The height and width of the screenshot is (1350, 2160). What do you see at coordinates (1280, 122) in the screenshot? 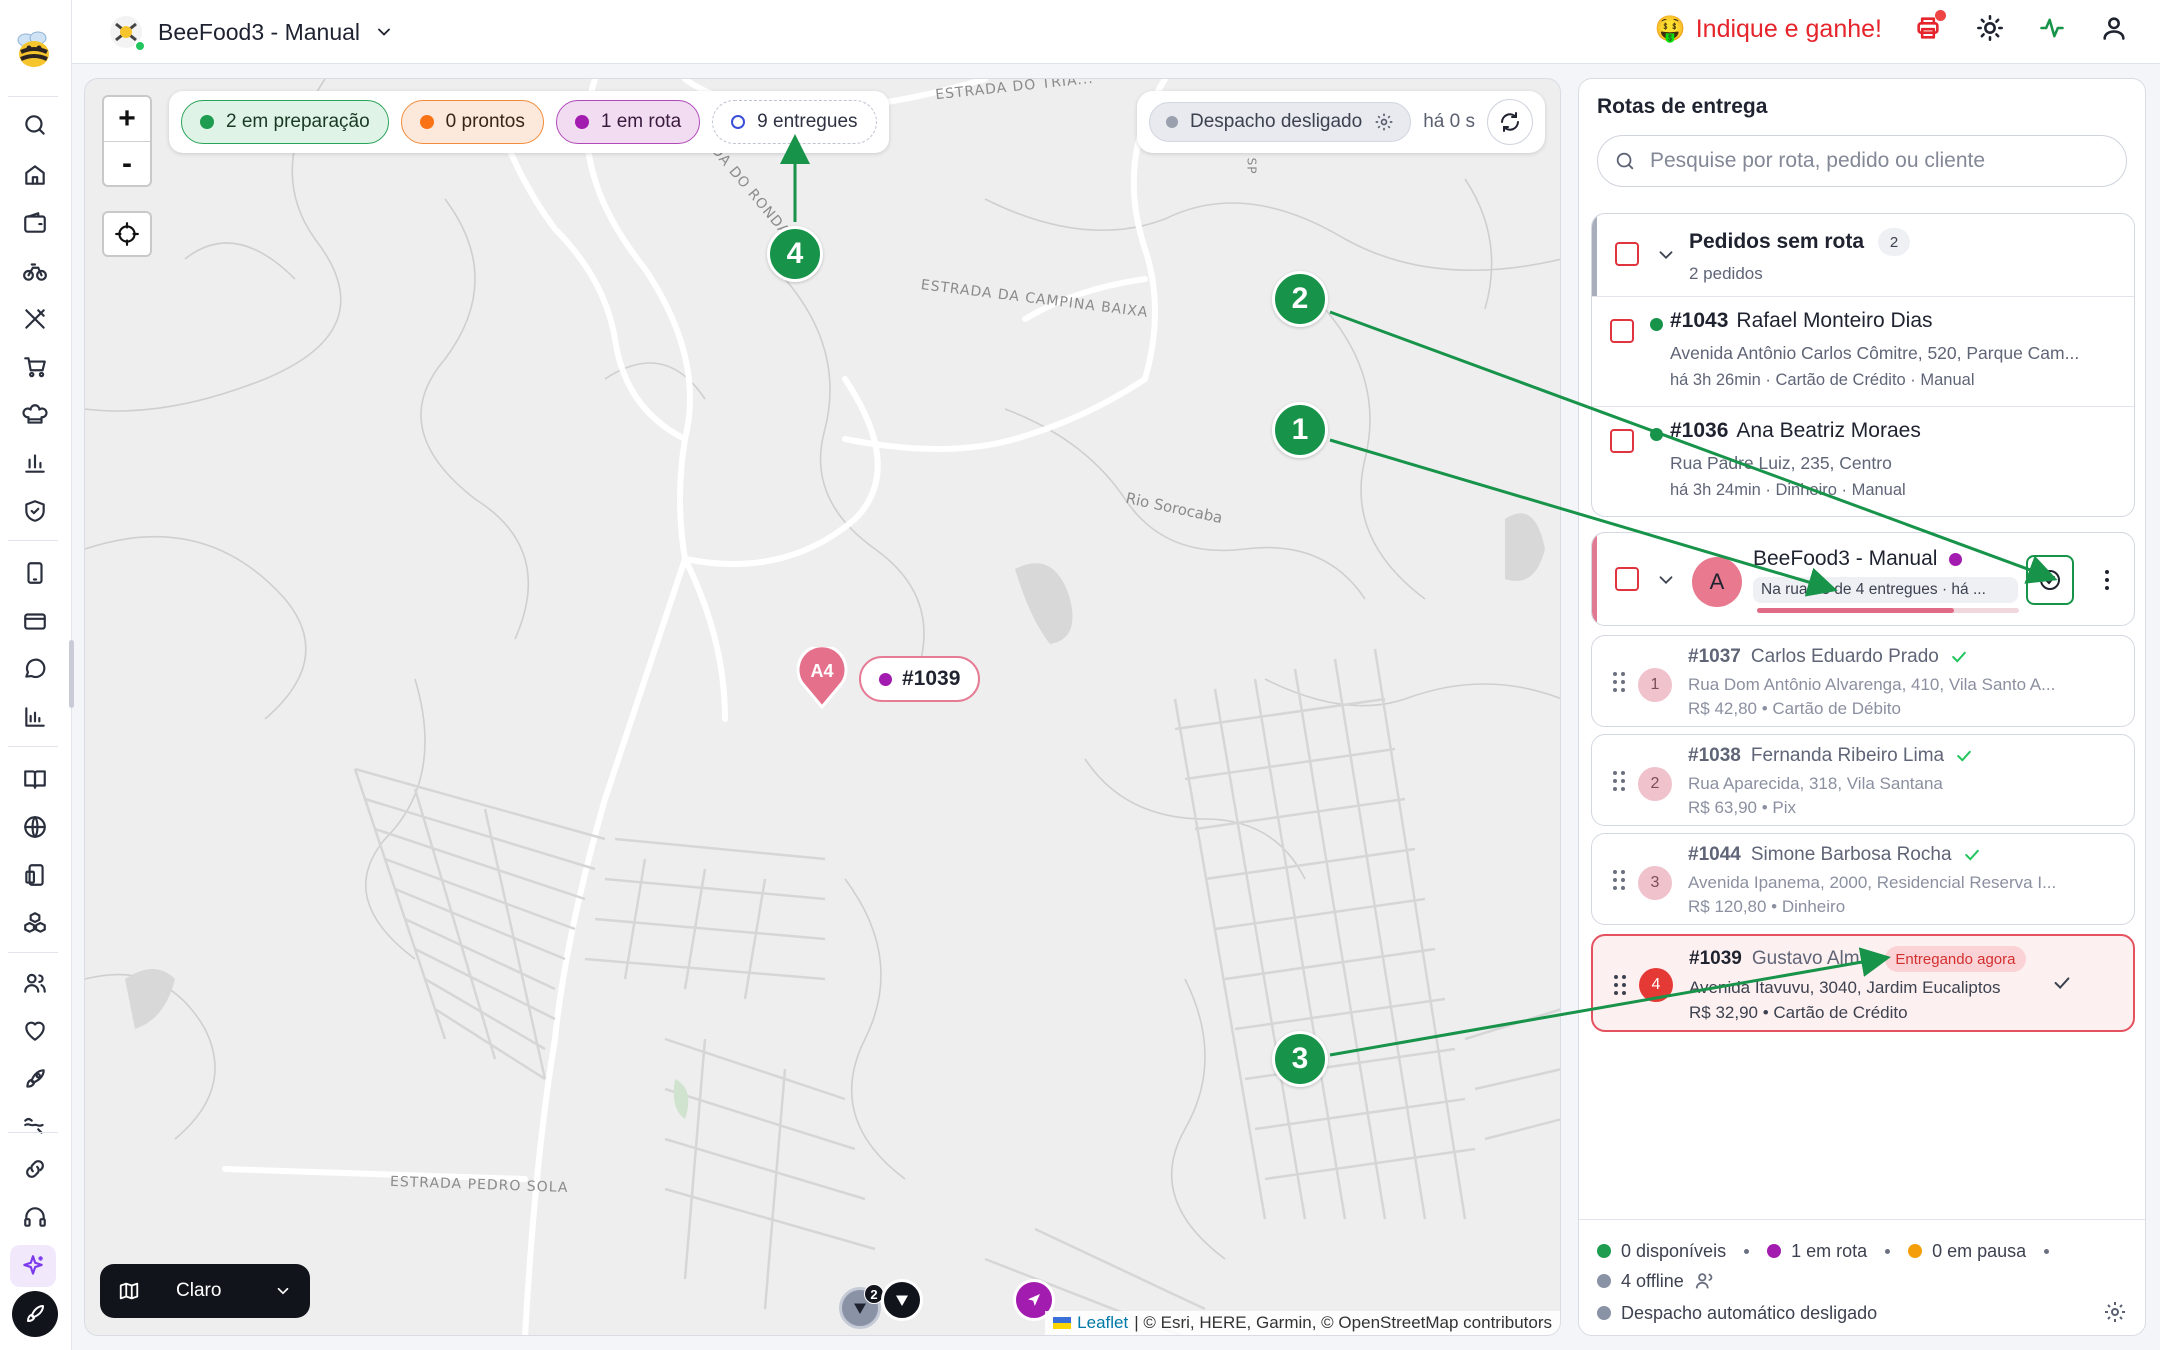
I see `dispatch-toggle: Despacho desligado` at bounding box center [1280, 122].